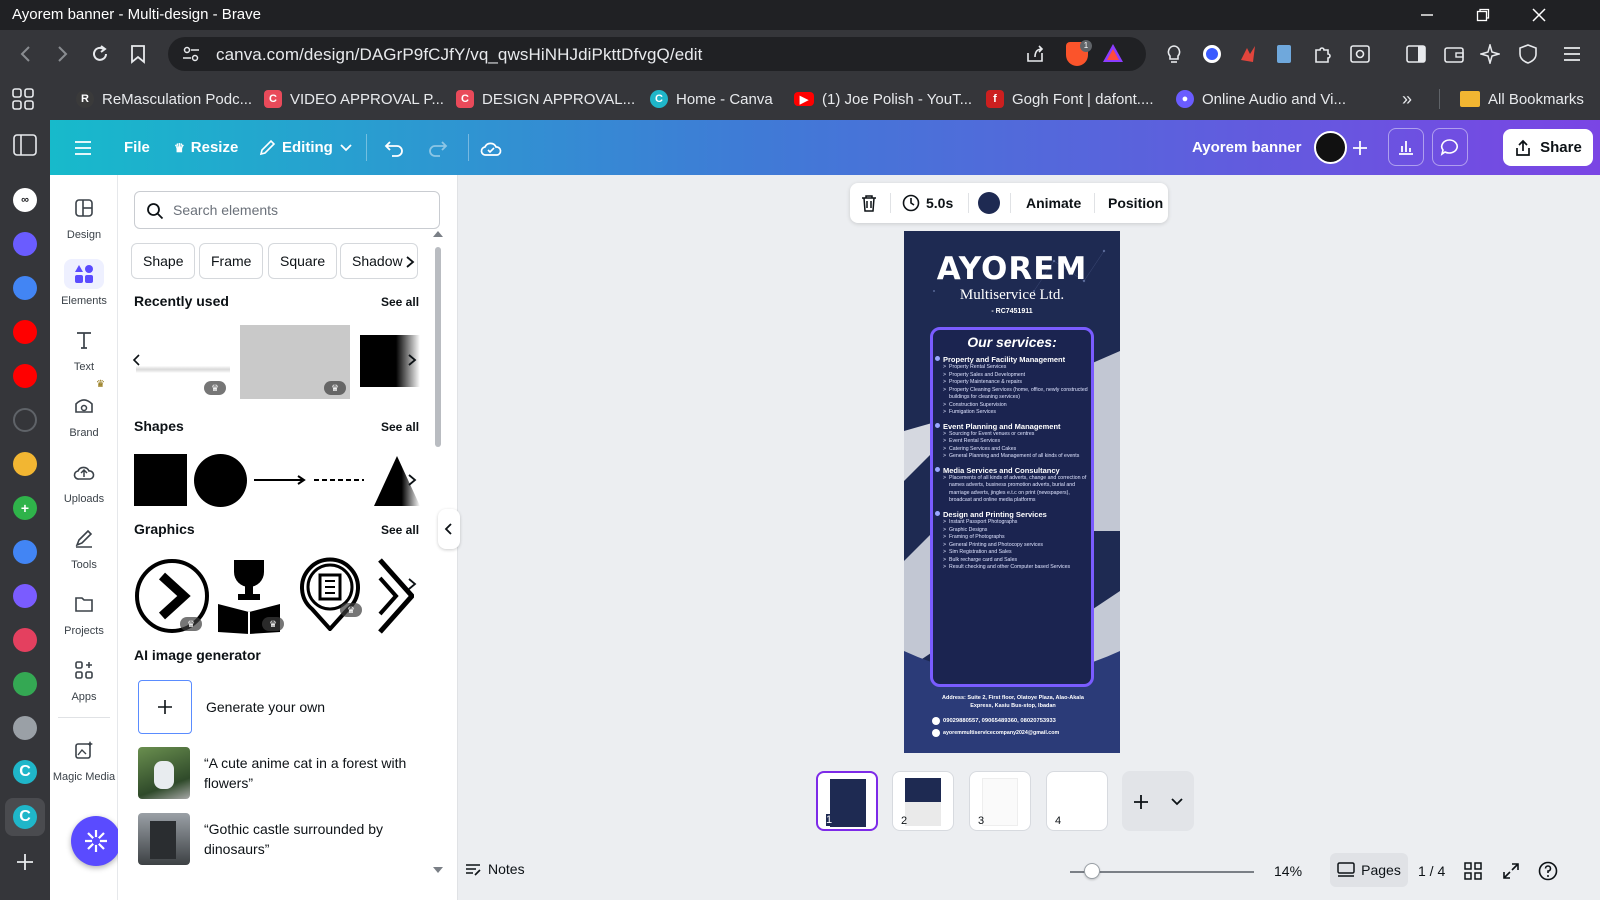 The image size is (1600, 900). What do you see at coordinates (1360, 147) in the screenshot?
I see `add-collaborator-button` at bounding box center [1360, 147].